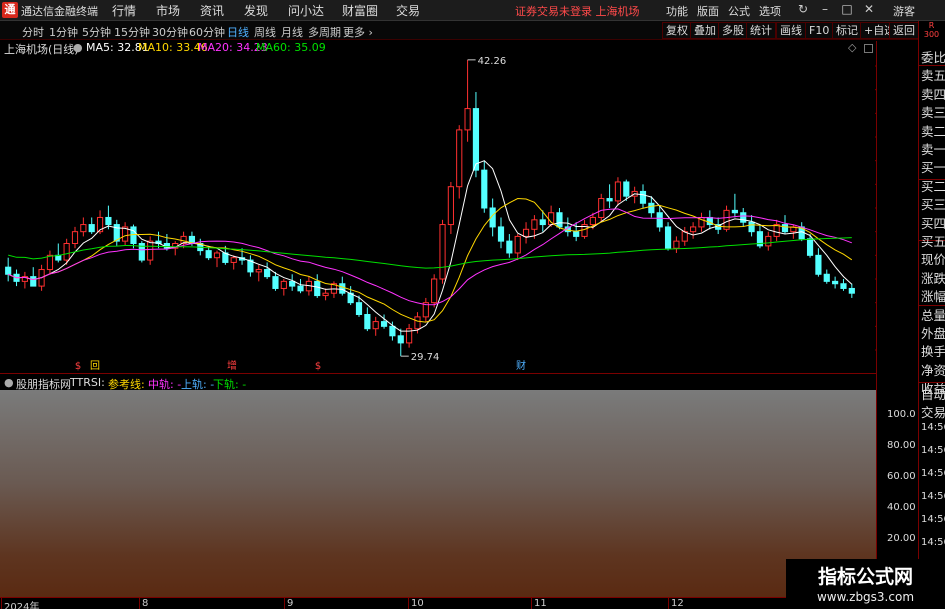  What do you see at coordinates (41, 49) in the screenshot?
I see `stock-name: 上海机场(日线)` at bounding box center [41, 49].